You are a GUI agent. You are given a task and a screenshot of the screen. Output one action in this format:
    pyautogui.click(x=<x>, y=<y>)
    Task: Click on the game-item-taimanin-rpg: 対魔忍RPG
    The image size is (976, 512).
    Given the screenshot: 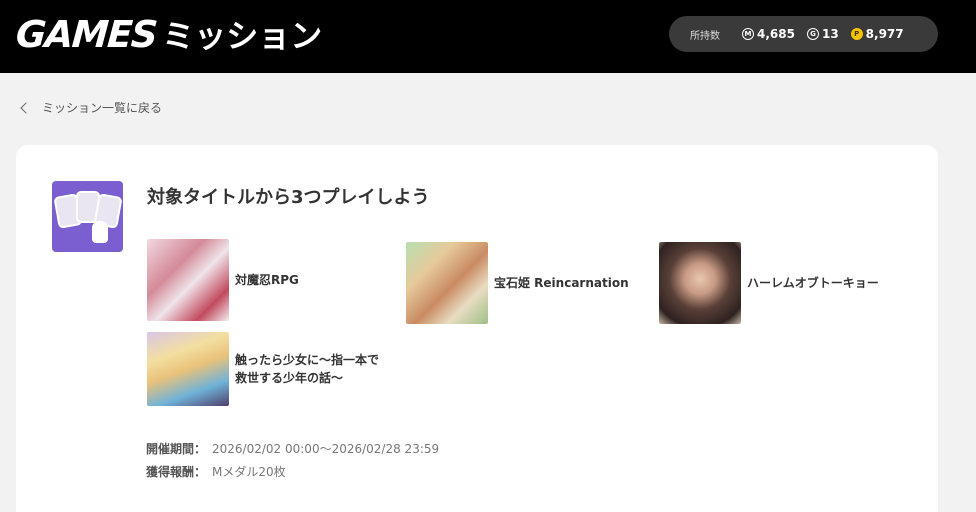 What is the action you would take?
    pyautogui.click(x=223, y=280)
    